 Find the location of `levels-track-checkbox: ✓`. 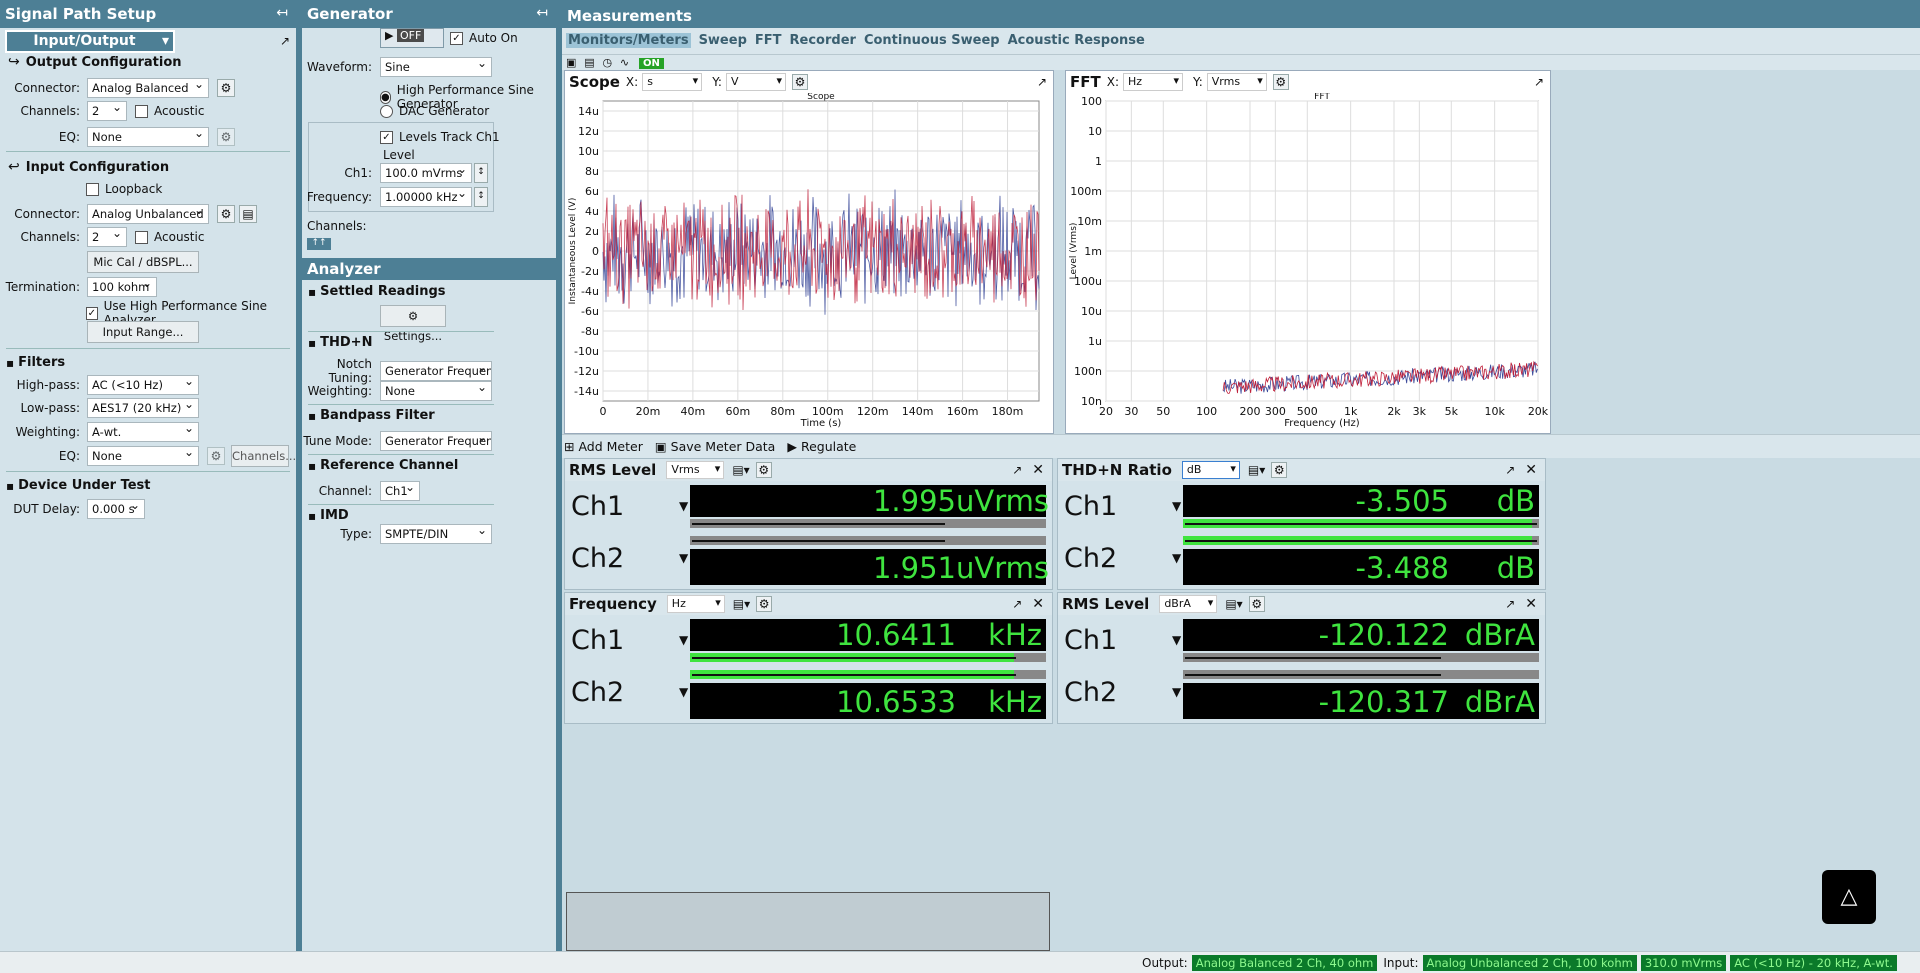

levels-track-checkbox: ✓ is located at coordinates (386, 137).